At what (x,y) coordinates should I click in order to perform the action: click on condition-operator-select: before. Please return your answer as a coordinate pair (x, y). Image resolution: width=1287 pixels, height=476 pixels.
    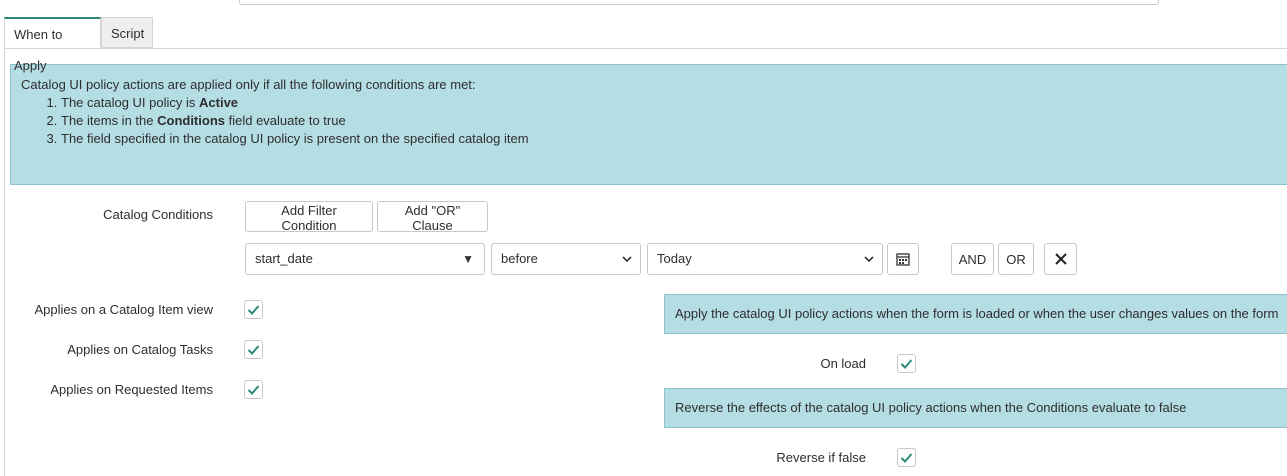
    Looking at the image, I should click on (566, 259).